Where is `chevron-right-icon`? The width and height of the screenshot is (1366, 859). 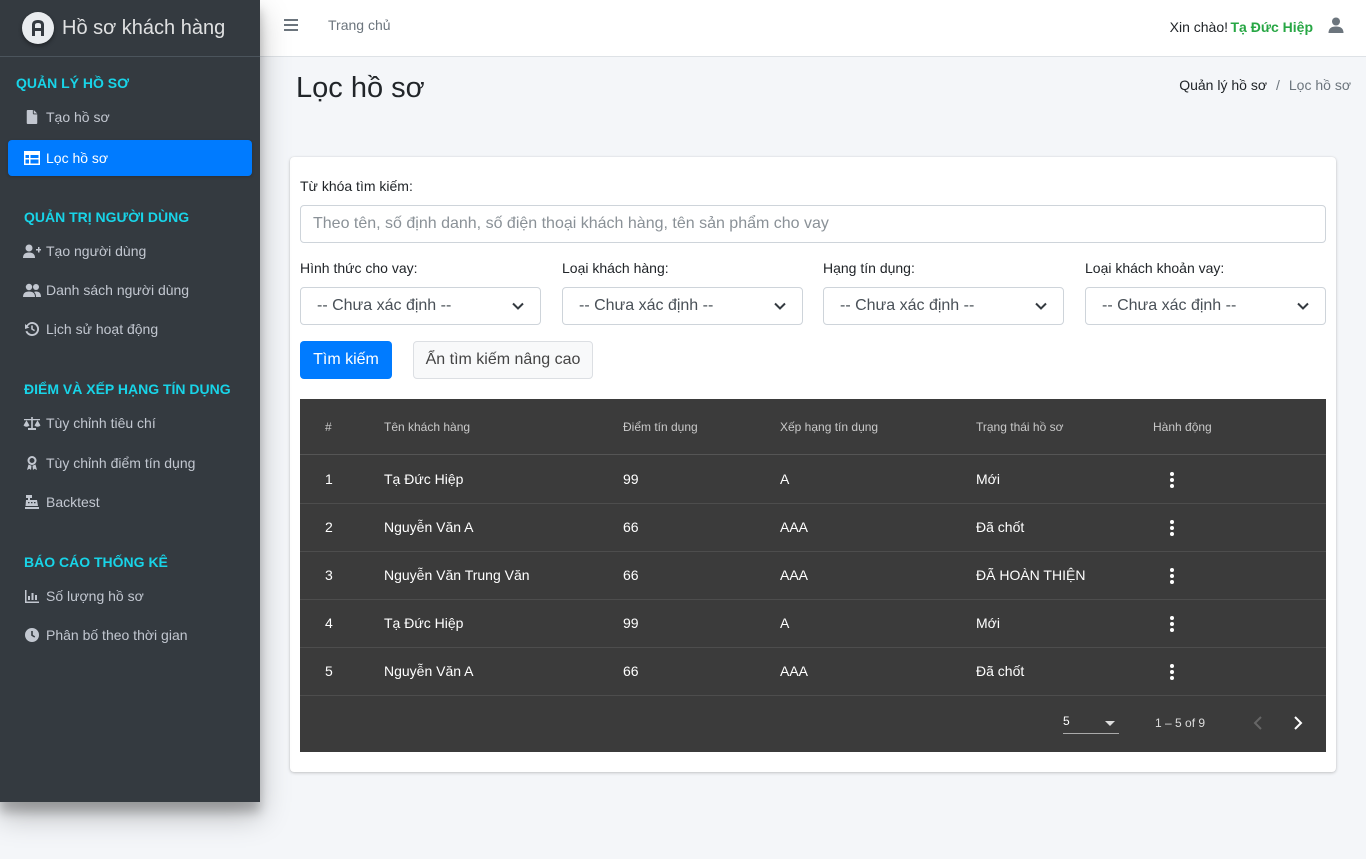 chevron-right-icon is located at coordinates (1298, 723).